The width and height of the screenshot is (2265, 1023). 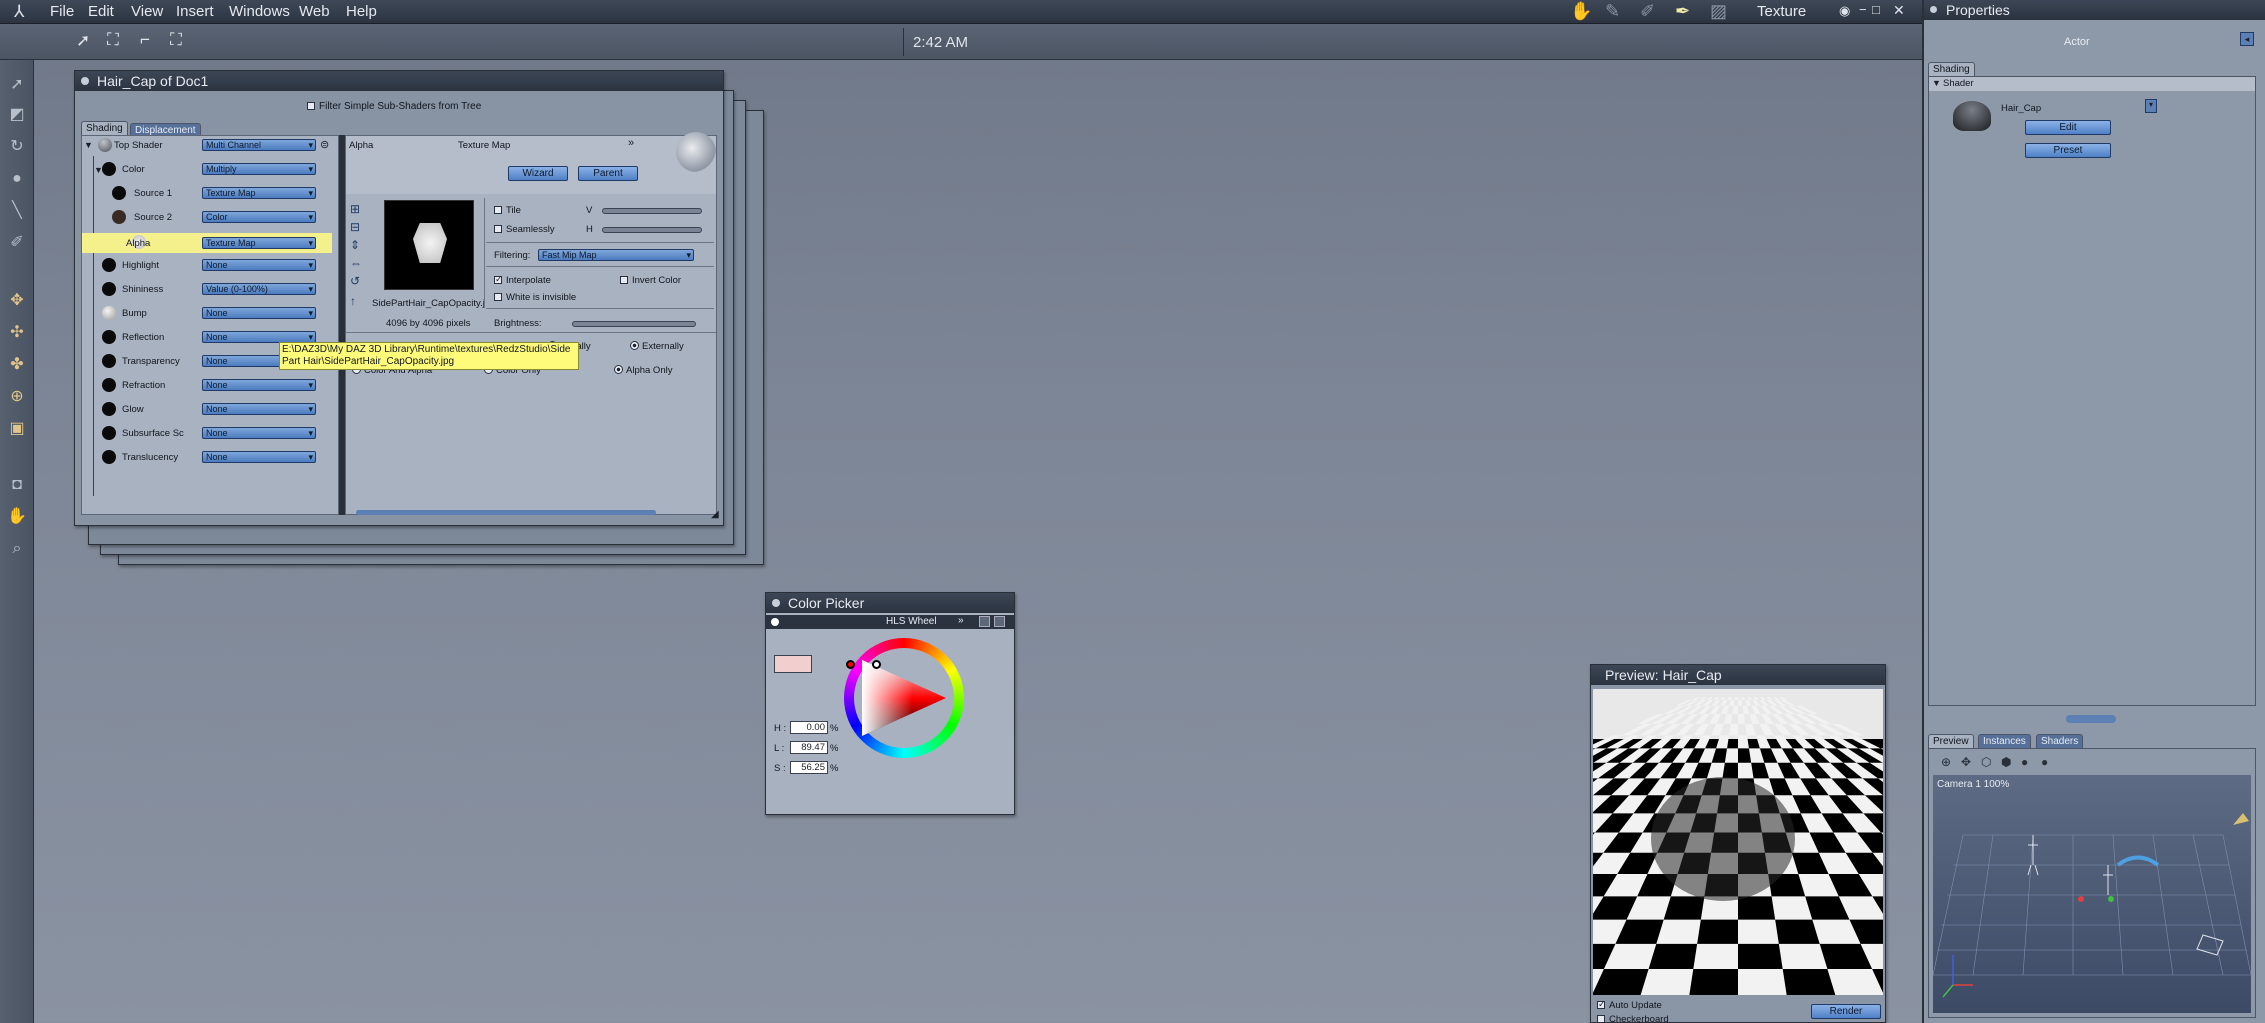 What do you see at coordinates (17, 429) in the screenshot?
I see `box-tool-icon: ▣` at bounding box center [17, 429].